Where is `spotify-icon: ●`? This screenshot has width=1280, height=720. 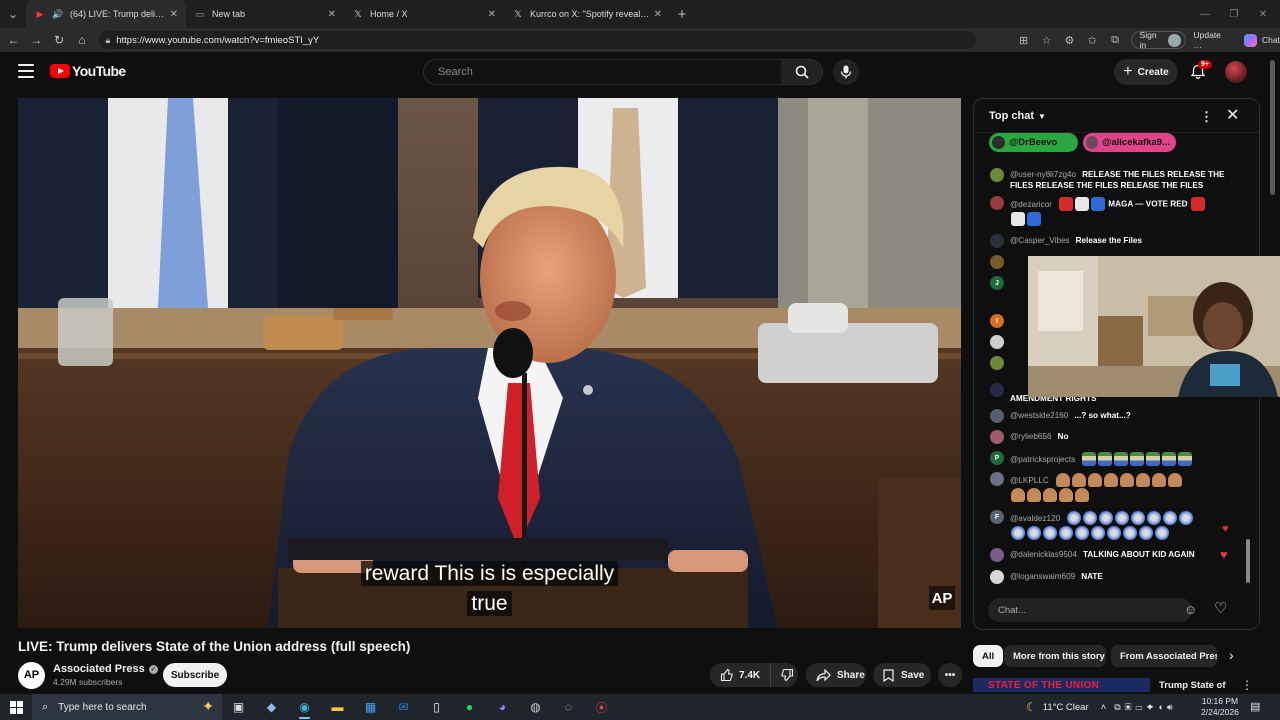 spotify-icon: ● is located at coordinates (469, 707).